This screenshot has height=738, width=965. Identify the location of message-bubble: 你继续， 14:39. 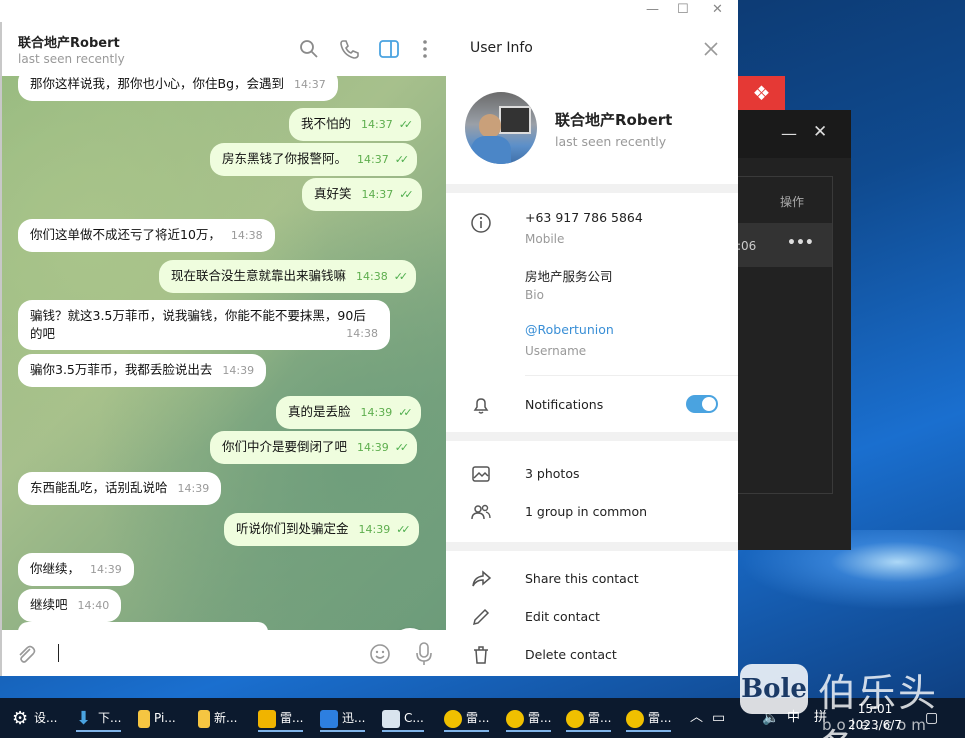
(76, 569).